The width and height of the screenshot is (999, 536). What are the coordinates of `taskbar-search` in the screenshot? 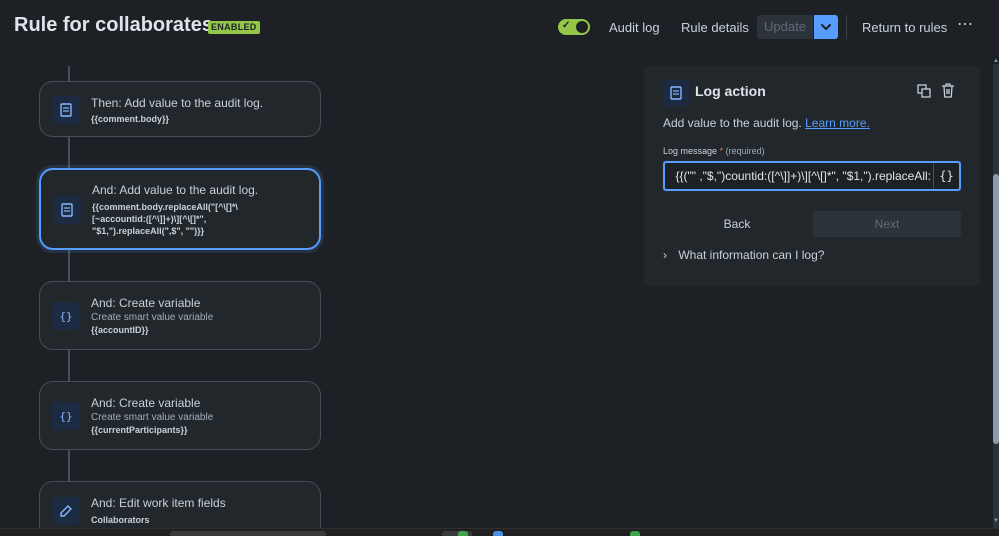 It's located at (248, 533).